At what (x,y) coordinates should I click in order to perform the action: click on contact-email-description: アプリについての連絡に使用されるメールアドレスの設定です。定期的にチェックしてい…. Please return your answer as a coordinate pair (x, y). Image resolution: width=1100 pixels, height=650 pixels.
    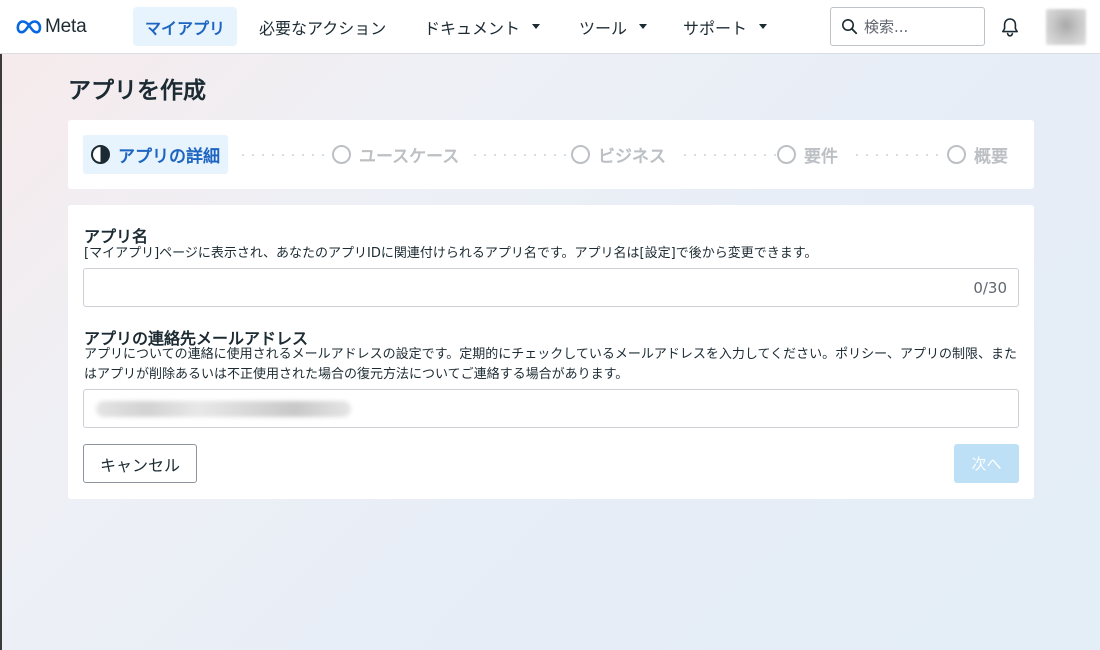
    Looking at the image, I should click on (551, 364).